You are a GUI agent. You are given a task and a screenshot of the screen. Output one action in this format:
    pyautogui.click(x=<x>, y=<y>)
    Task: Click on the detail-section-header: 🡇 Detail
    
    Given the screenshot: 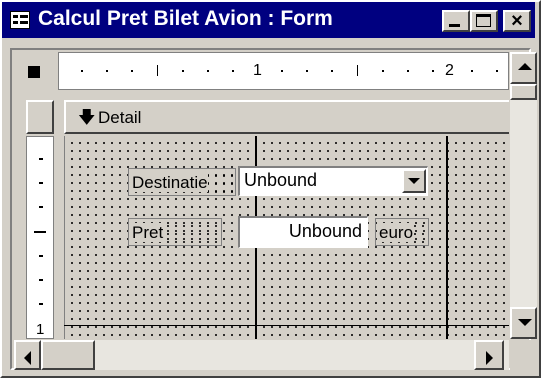 What is the action you would take?
    pyautogui.click(x=286, y=117)
    